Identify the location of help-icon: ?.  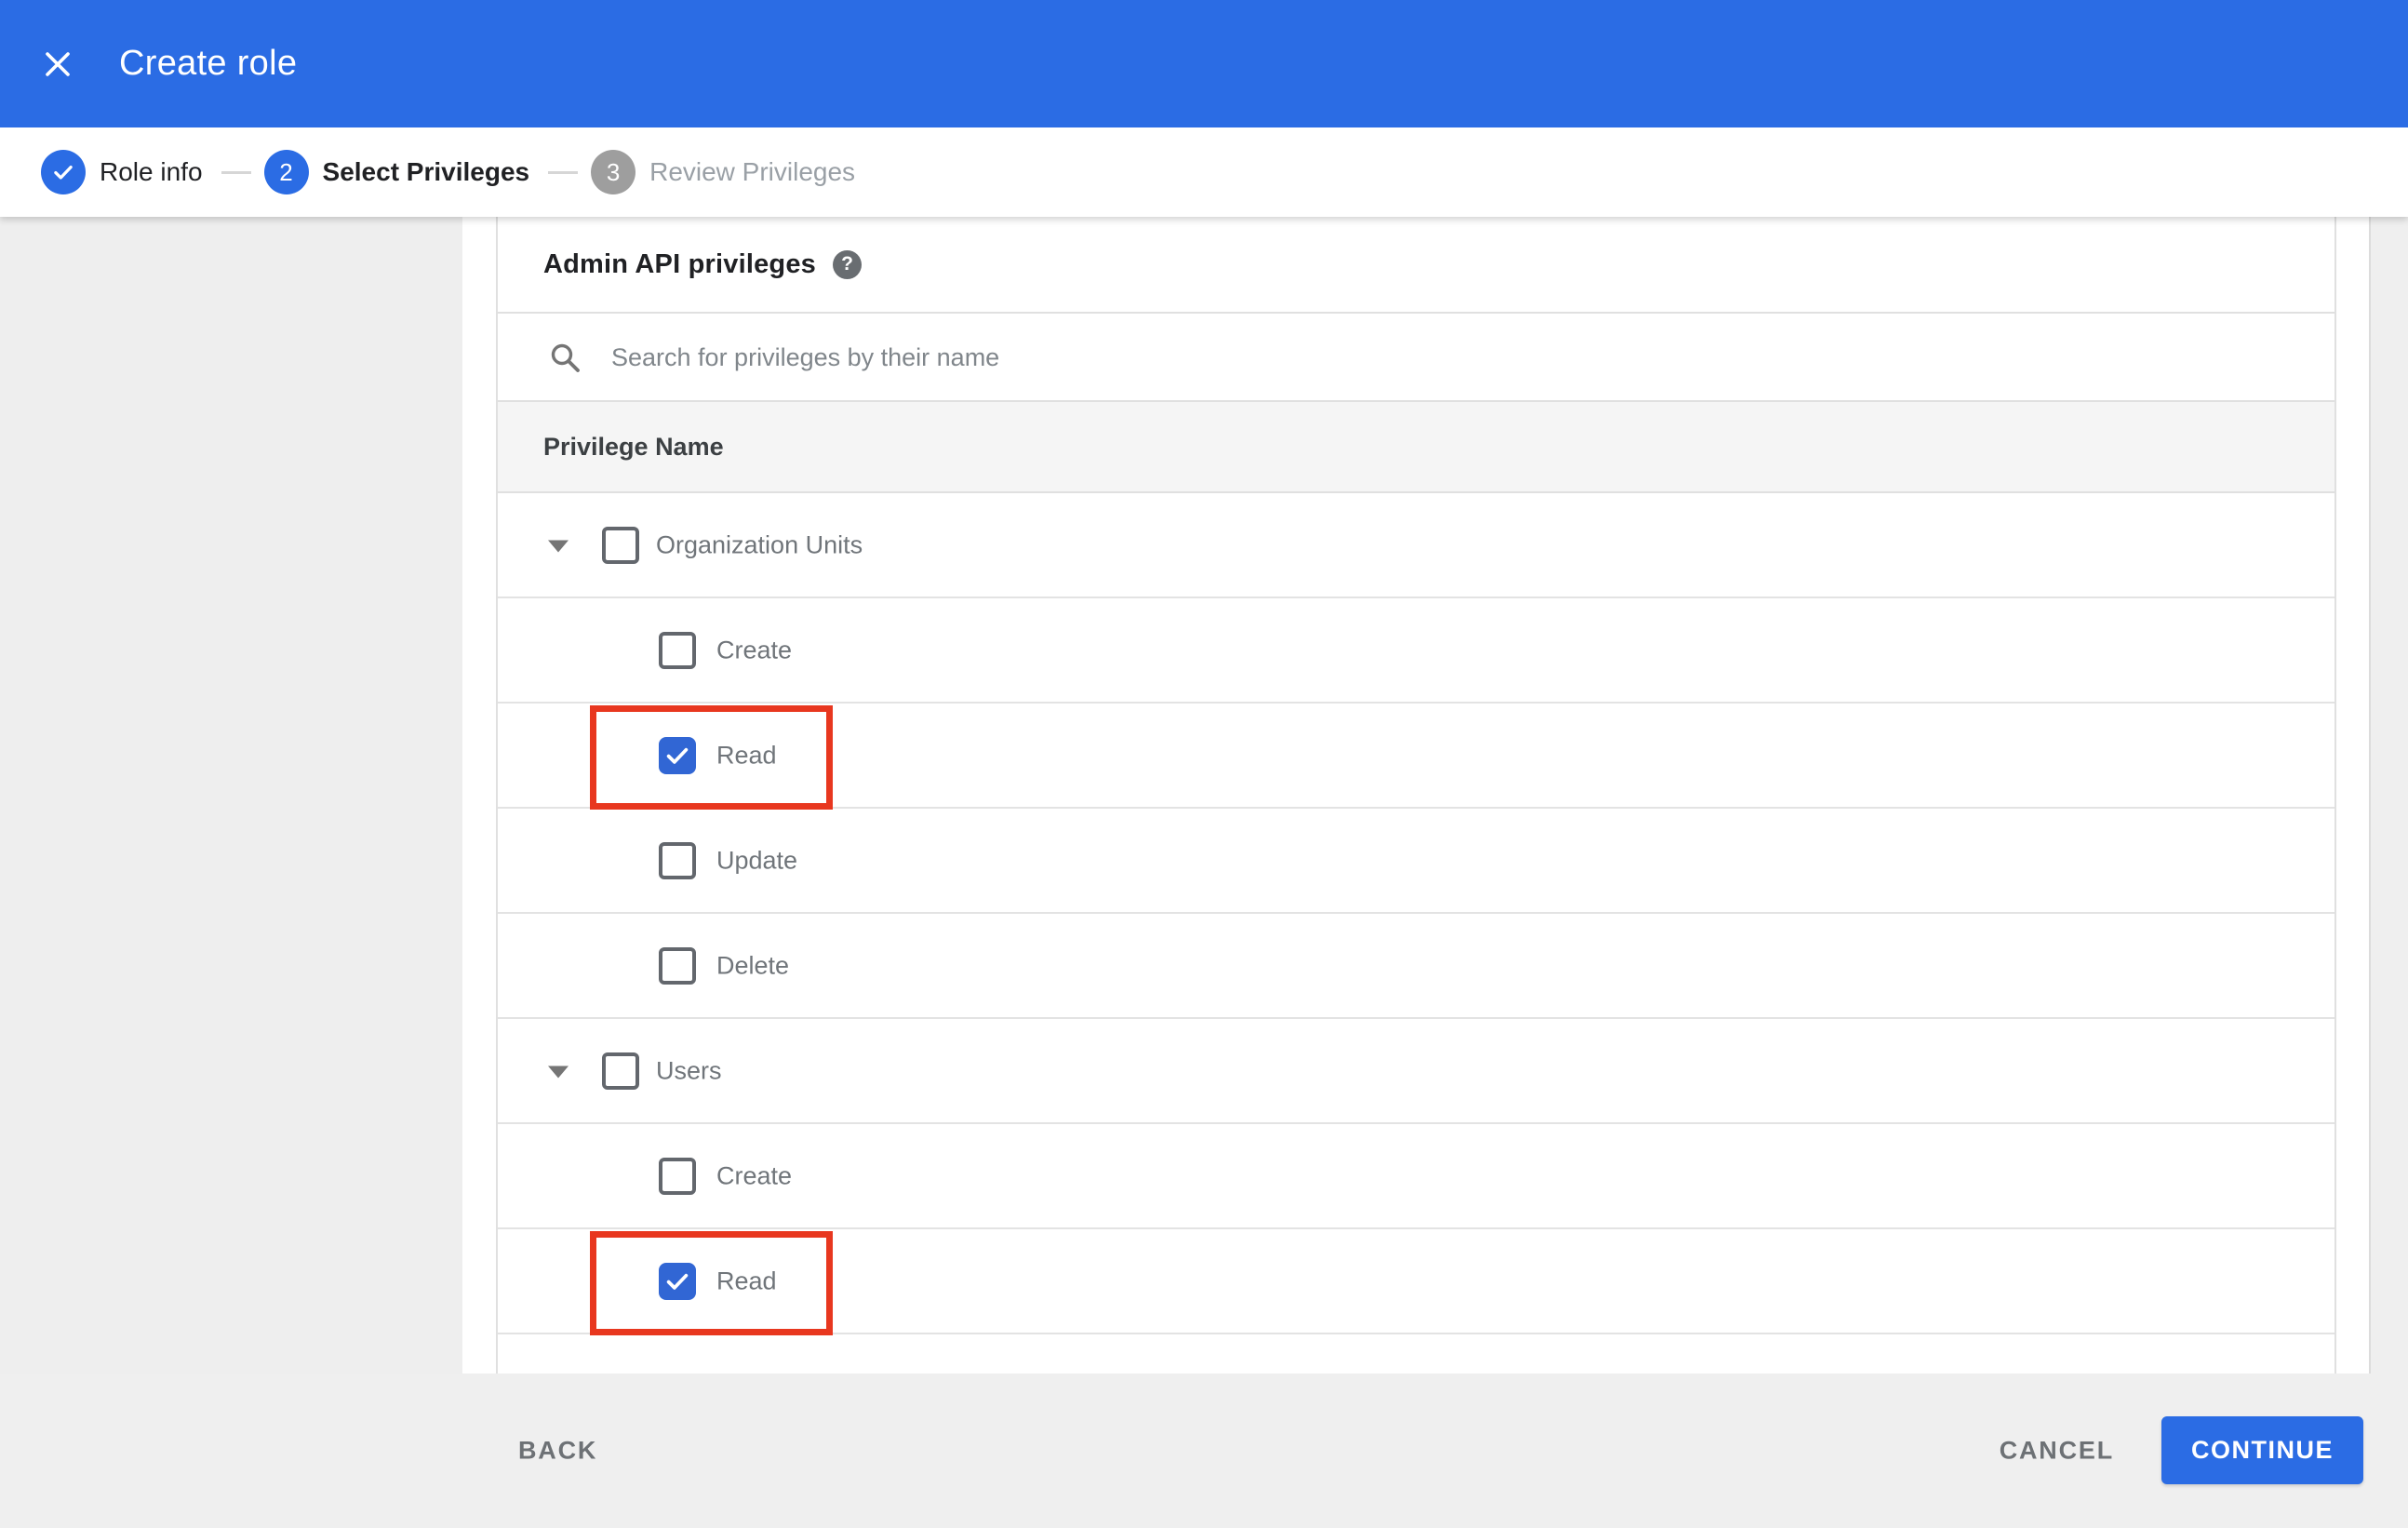
(848, 264).